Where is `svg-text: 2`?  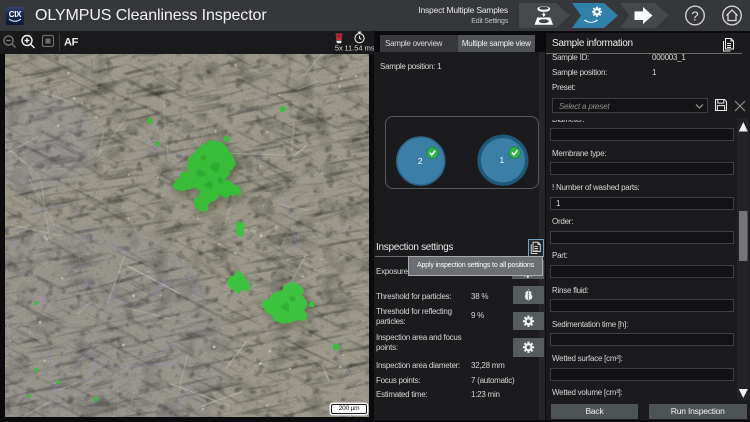
svg-text: 2 is located at coordinates (420, 161).